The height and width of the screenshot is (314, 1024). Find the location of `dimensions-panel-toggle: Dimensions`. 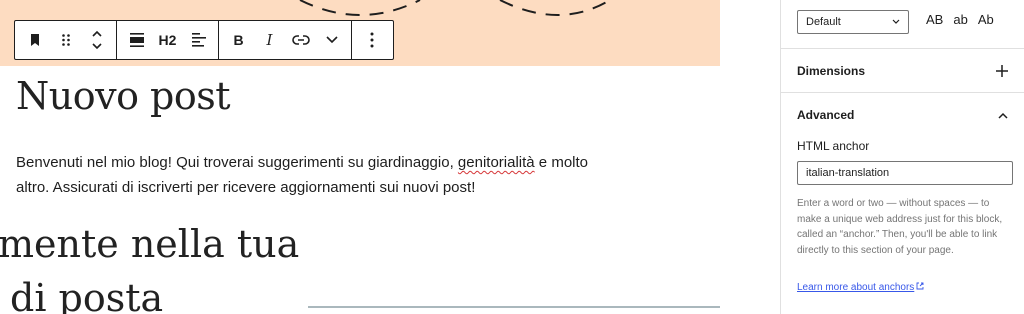

dimensions-panel-toggle: Dimensions is located at coordinates (902, 71).